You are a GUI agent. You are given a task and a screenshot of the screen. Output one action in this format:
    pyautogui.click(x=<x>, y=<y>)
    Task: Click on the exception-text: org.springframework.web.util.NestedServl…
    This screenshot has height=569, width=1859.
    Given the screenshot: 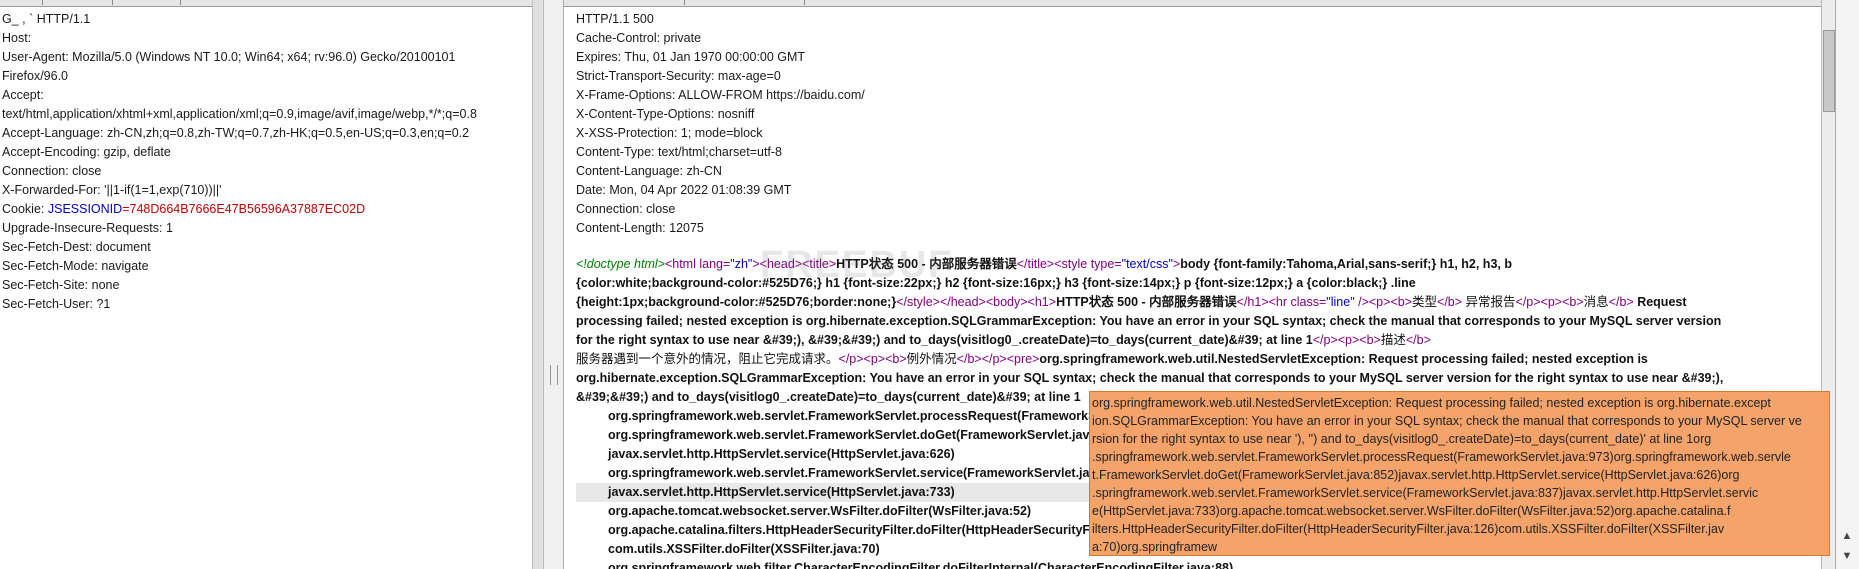 What is the action you would take?
    pyautogui.click(x=1343, y=359)
    